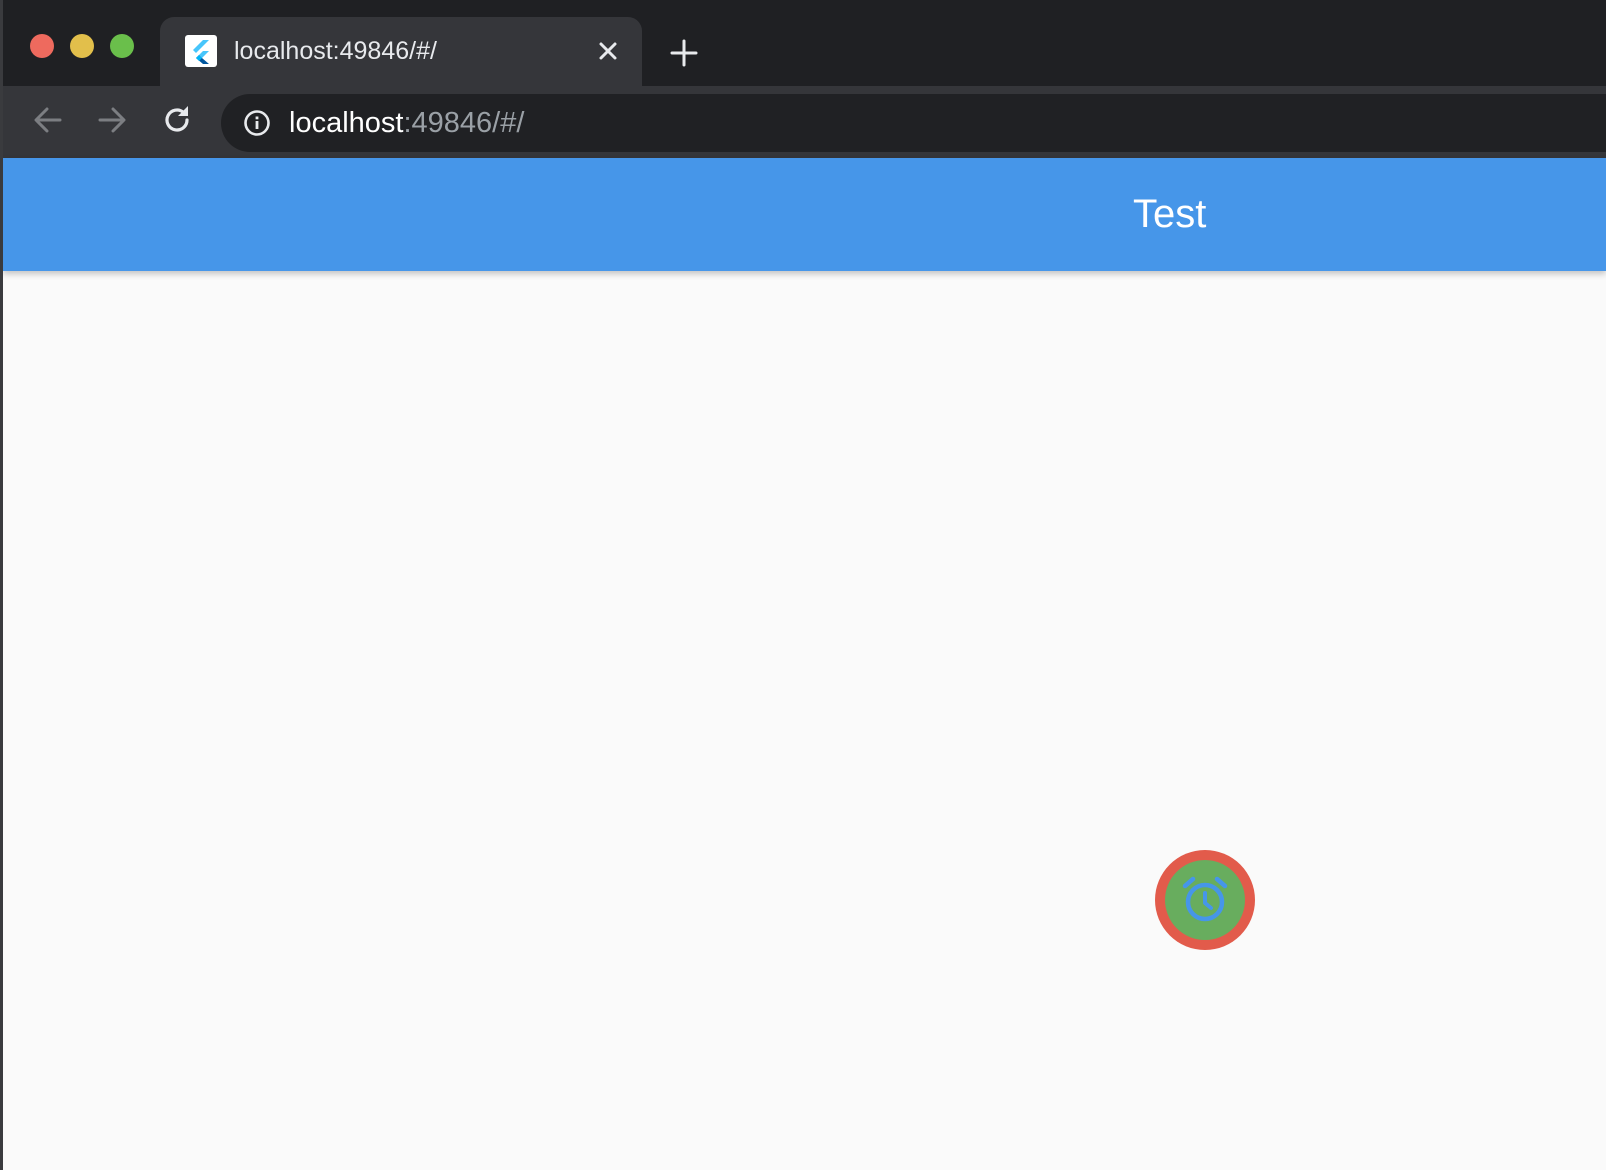  I want to click on url-host: localhost, so click(346, 123).